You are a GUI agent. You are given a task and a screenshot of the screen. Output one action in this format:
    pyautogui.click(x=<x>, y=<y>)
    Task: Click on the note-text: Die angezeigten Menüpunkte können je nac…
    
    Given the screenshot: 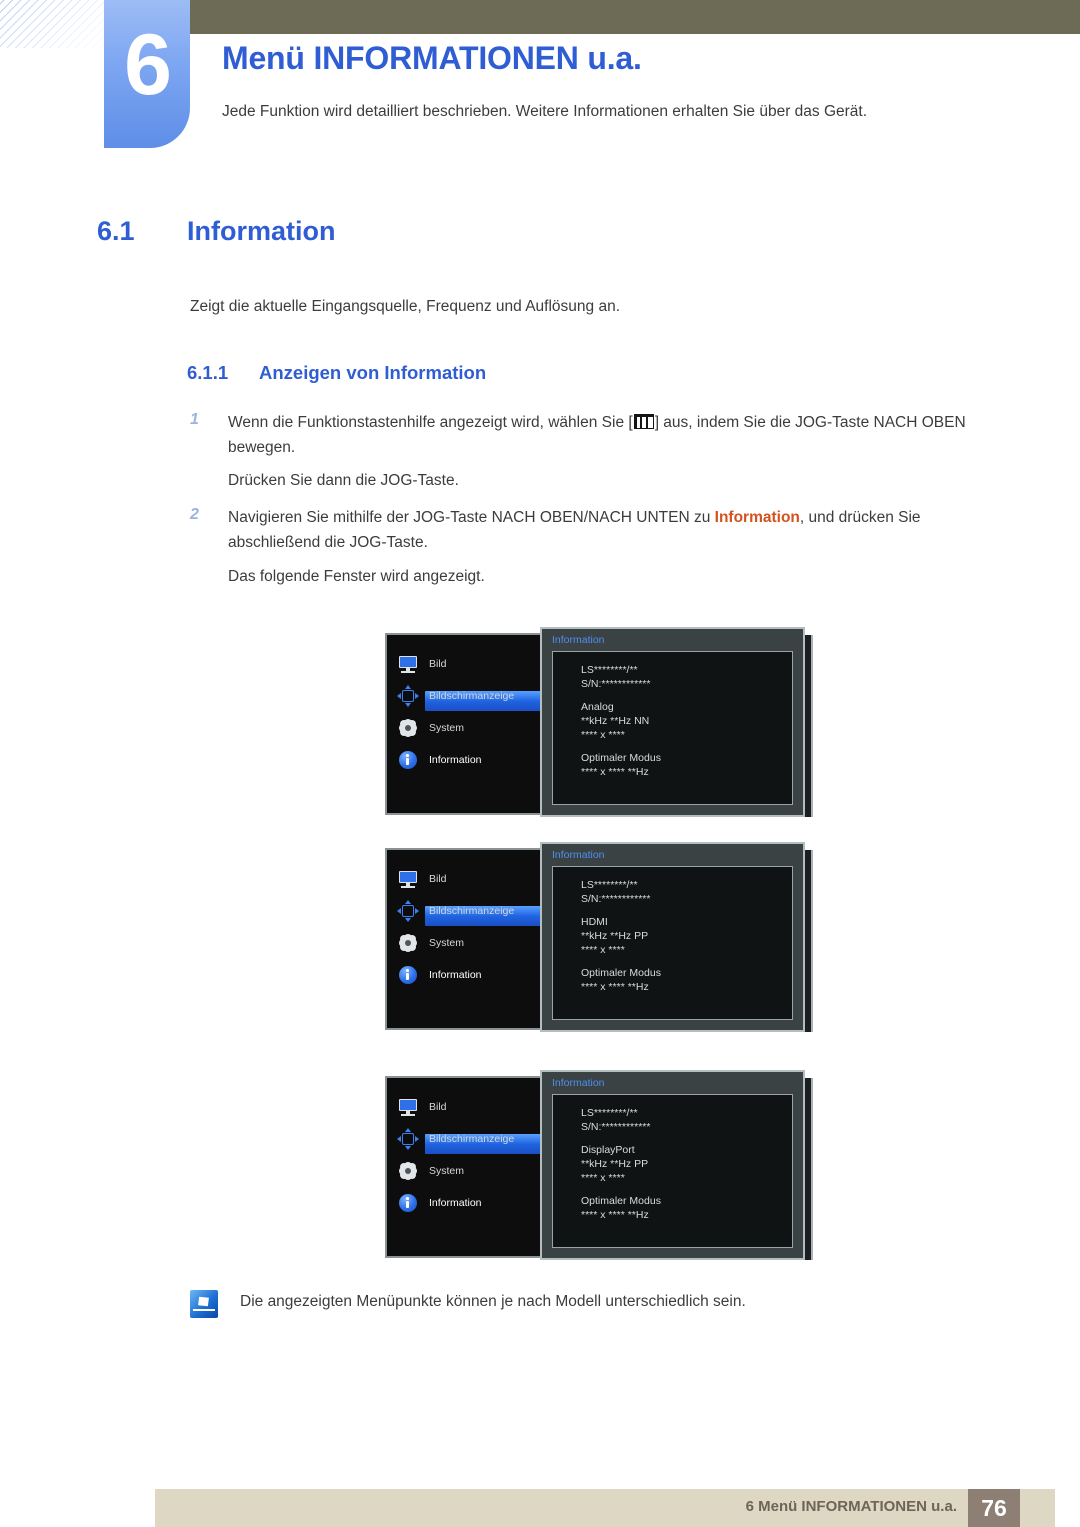 What is the action you would take?
    pyautogui.click(x=493, y=1301)
    